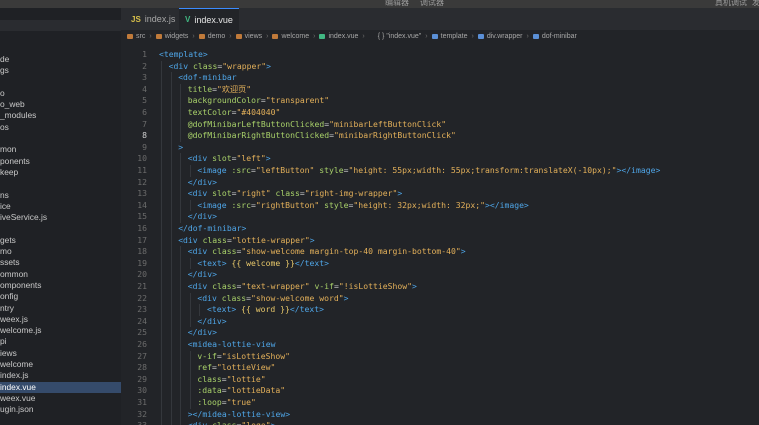 Image resolution: width=759 pixels, height=425 pixels. What do you see at coordinates (440, 101) in the screenshot?
I see `code-line: 5 backgroundColor="transparent"` at bounding box center [440, 101].